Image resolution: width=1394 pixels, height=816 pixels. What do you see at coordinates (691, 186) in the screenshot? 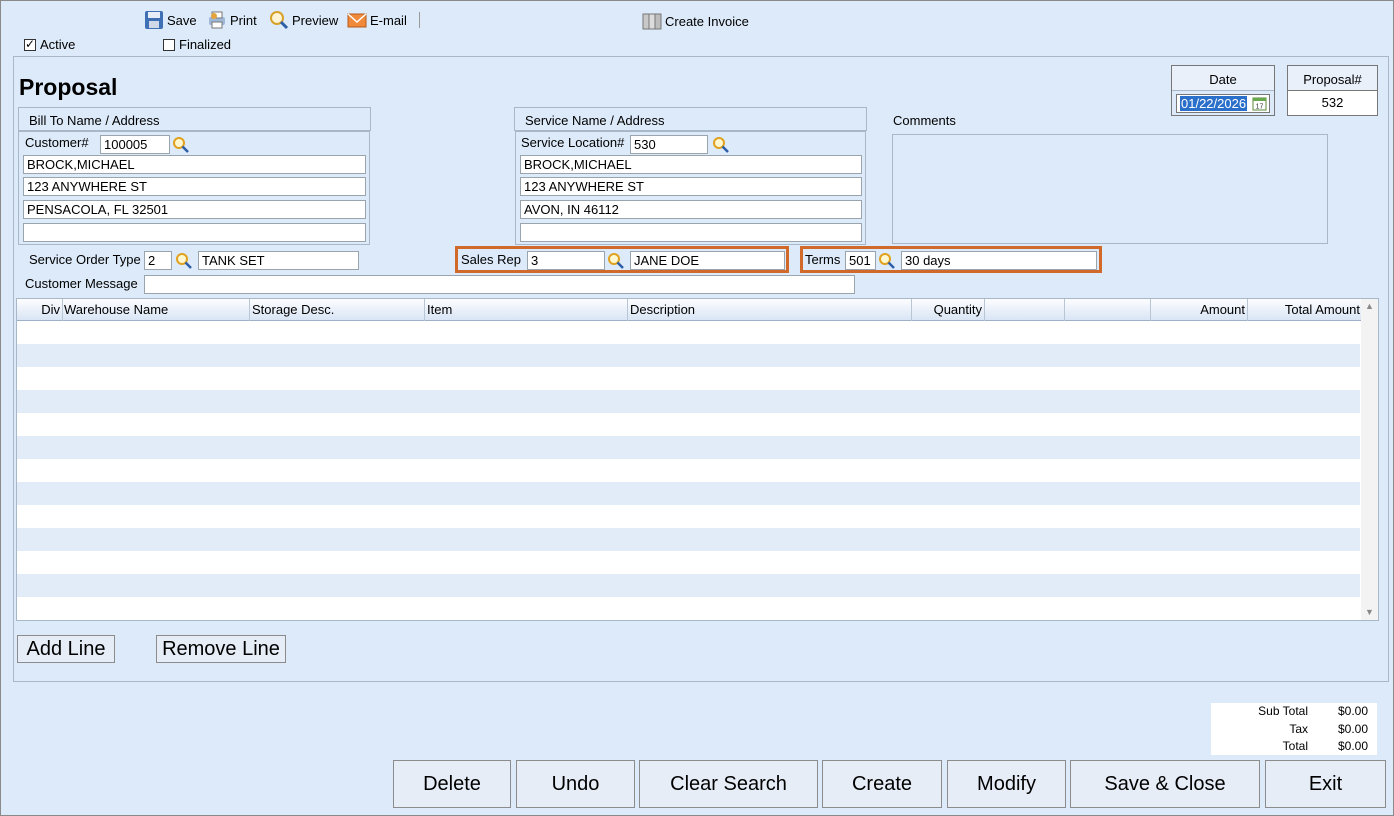
I see `service-address1-input: 123 ANYWHERE ST` at bounding box center [691, 186].